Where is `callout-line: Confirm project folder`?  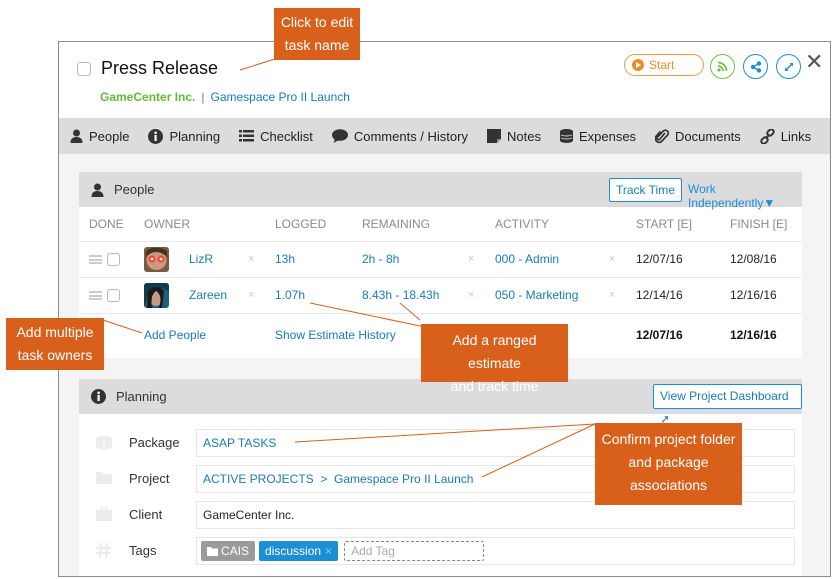 callout-line: Confirm project folder is located at coordinates (668, 439).